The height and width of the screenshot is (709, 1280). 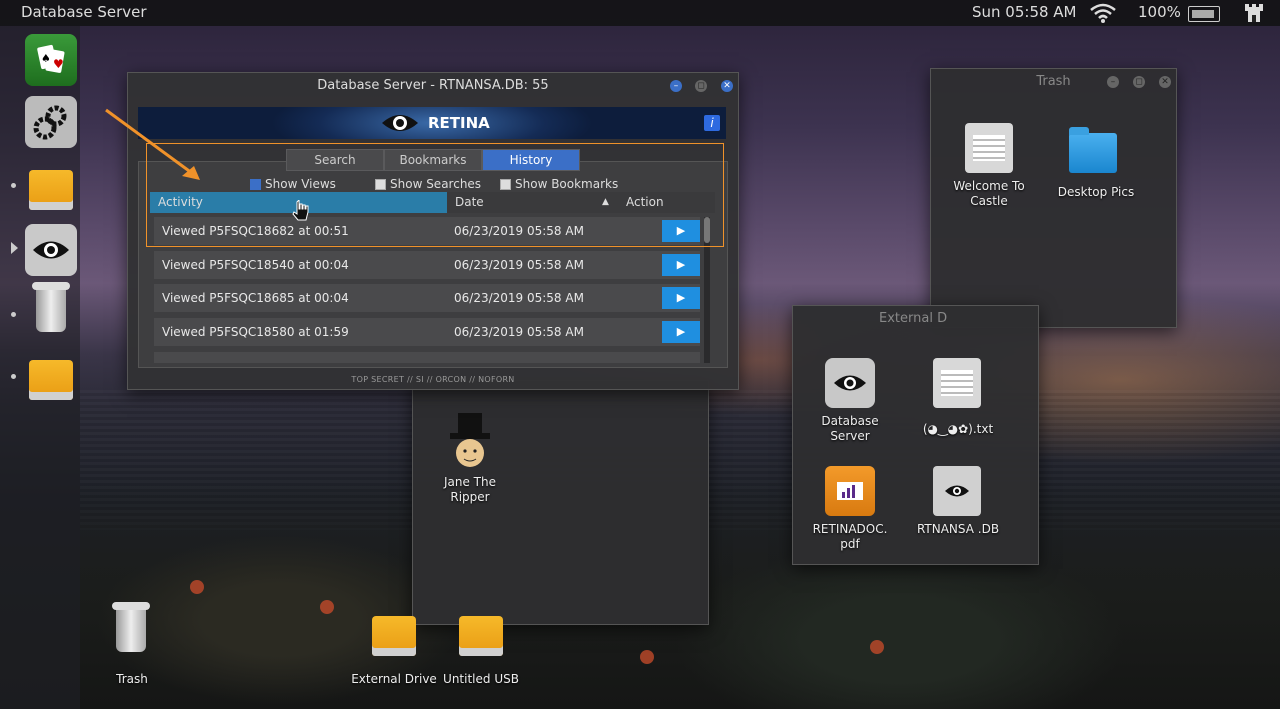 I want to click on retina-brand-text: RETINA, so click(x=459, y=123).